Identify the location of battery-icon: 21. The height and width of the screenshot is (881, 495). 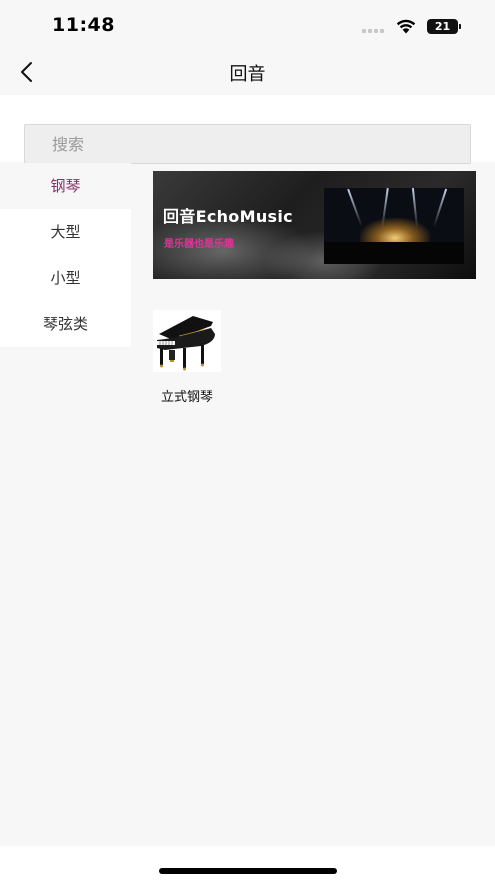
(444, 26).